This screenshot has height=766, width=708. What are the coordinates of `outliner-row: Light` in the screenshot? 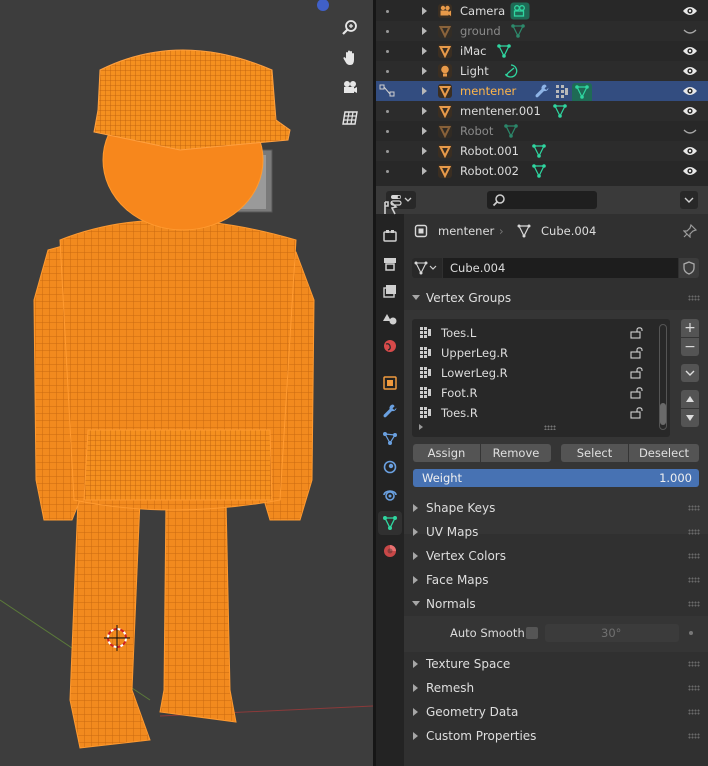 It's located at (542, 71).